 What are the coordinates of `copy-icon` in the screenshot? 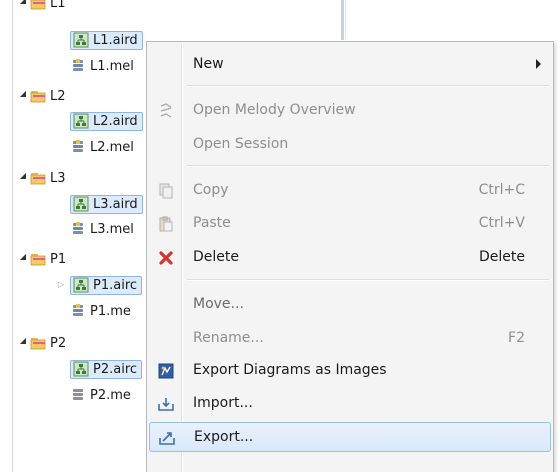 It's located at (166, 191).